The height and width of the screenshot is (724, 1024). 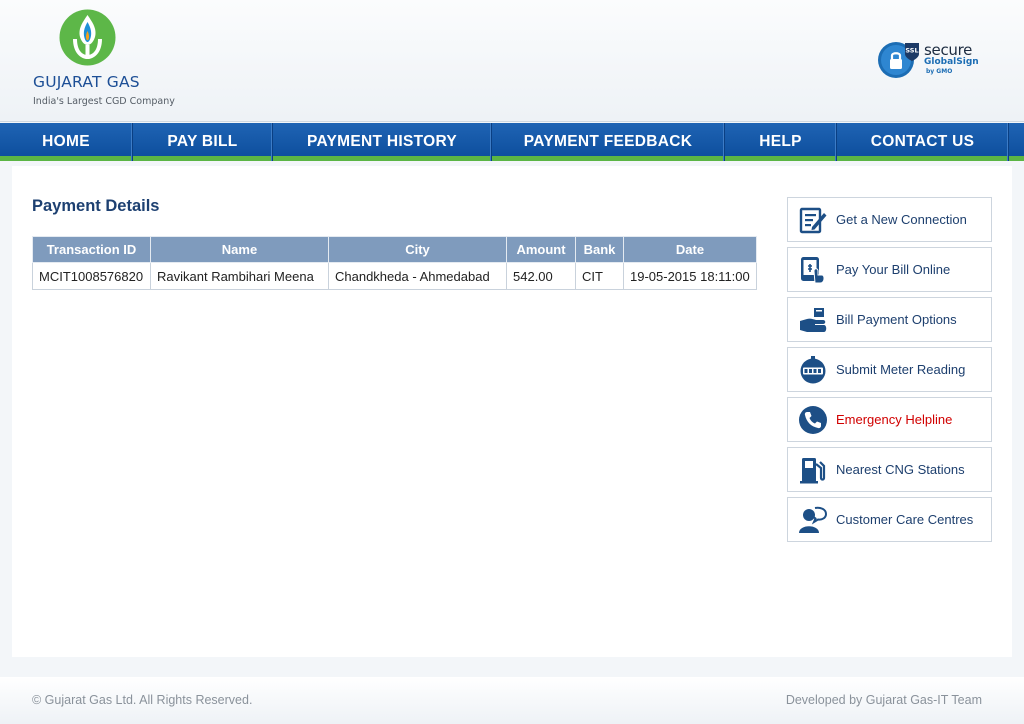 What do you see at coordinates (104, 101) in the screenshot?
I see `brand-tagline: India's Largest CGD Company` at bounding box center [104, 101].